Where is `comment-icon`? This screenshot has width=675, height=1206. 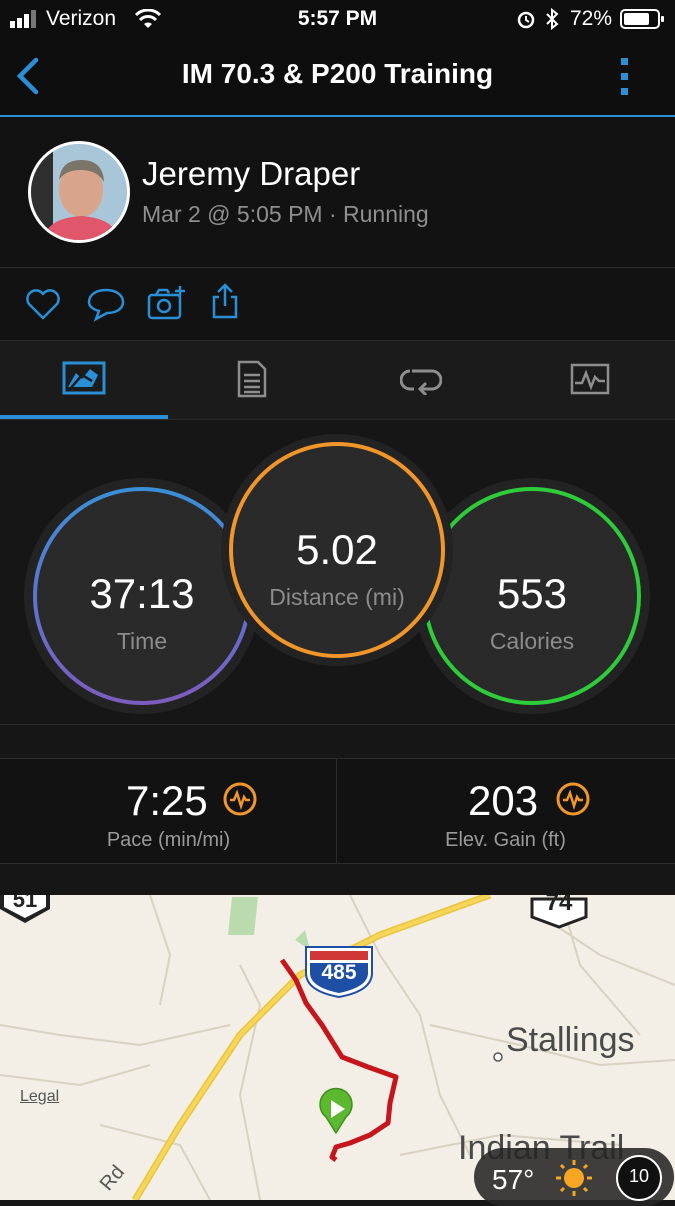
comment-icon is located at coordinates (106, 305).